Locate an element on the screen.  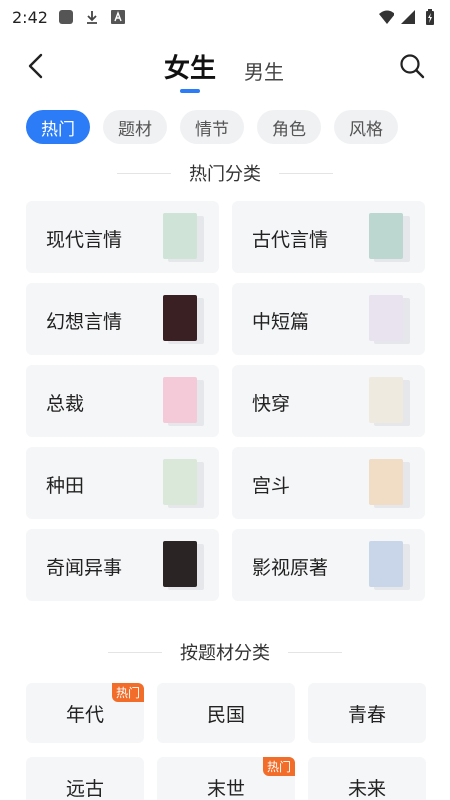
chip-role: 角色 is located at coordinates (289, 127).